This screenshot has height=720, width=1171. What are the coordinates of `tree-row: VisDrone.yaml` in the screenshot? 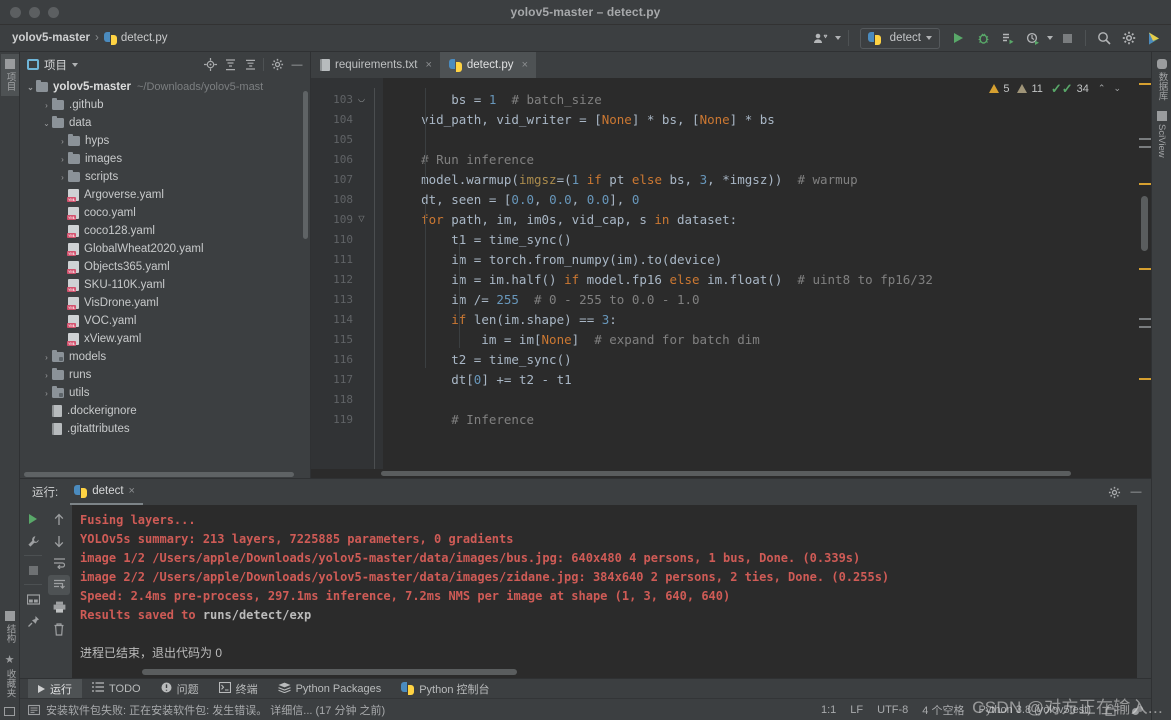 It's located at (165, 303).